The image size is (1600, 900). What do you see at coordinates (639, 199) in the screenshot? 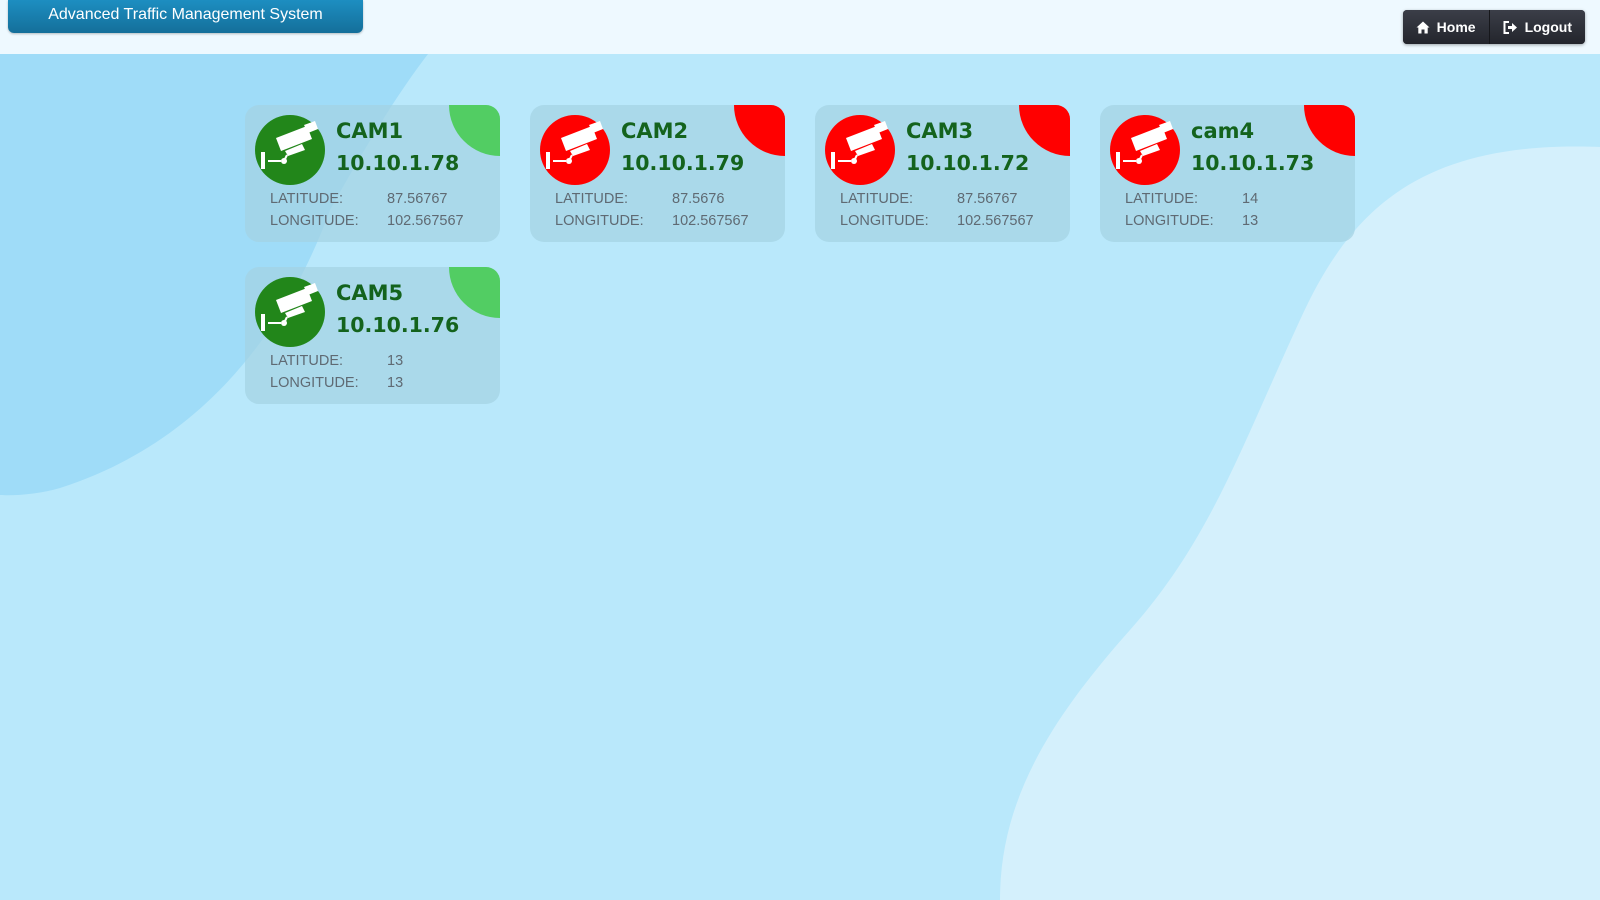
I see `latitude-row: LATITUDE: 87.5676` at bounding box center [639, 199].